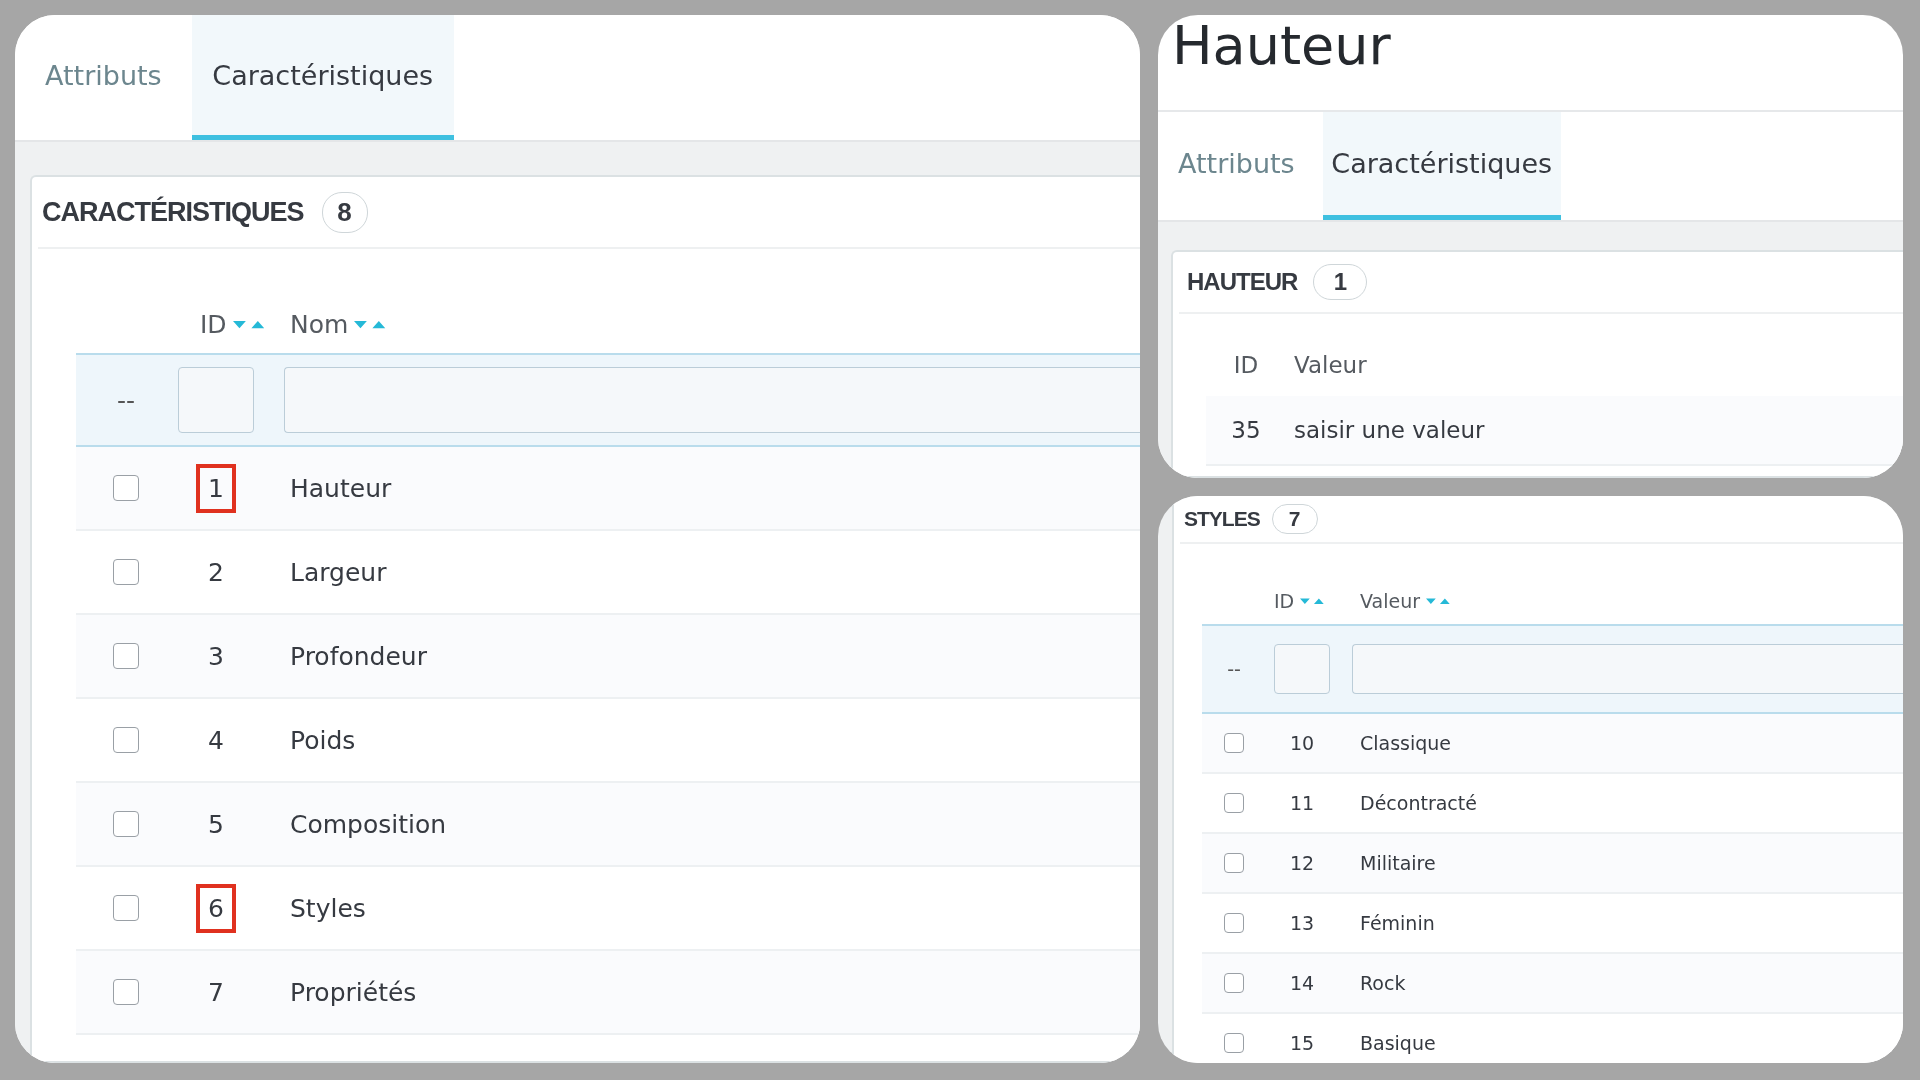 The image size is (1920, 1080). What do you see at coordinates (344, 212) in the screenshot?
I see `count-badge: 8` at bounding box center [344, 212].